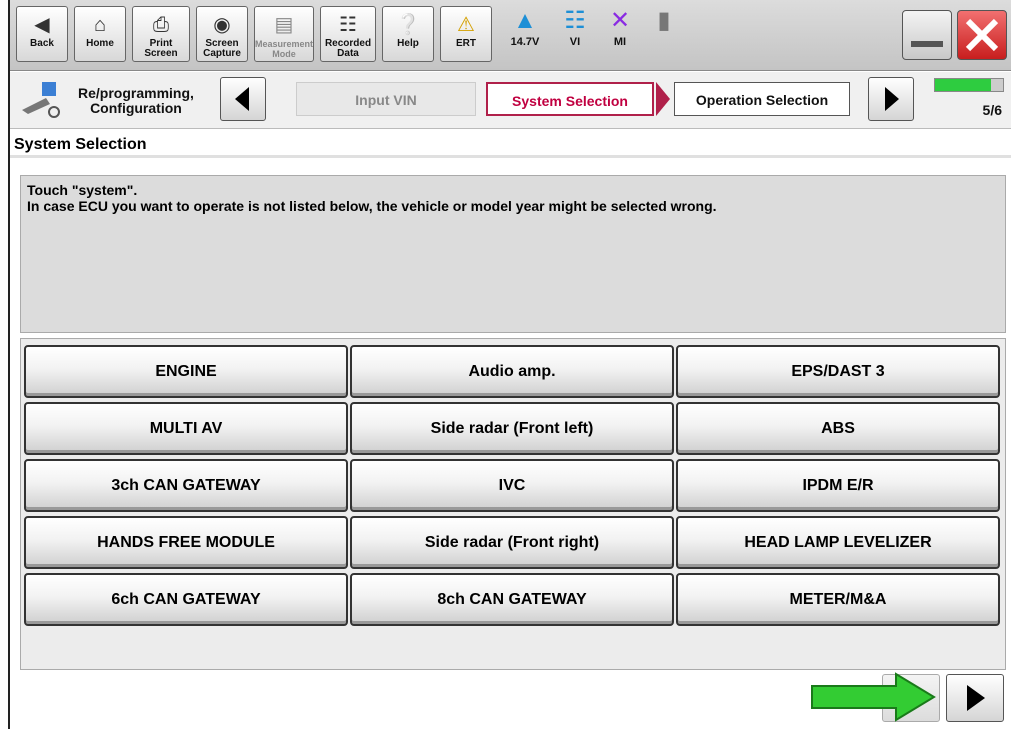 The image size is (1011, 729). I want to click on system-button-eps-dast3: EPS/DAST 3, so click(838, 371).